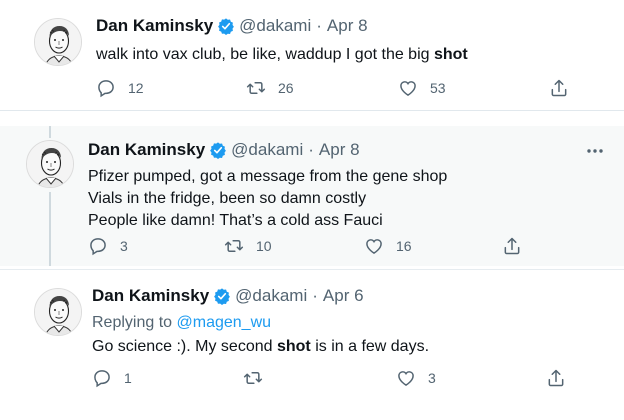  Describe the element at coordinates (136, 88) in the screenshot. I see `reply-count: 12` at that location.